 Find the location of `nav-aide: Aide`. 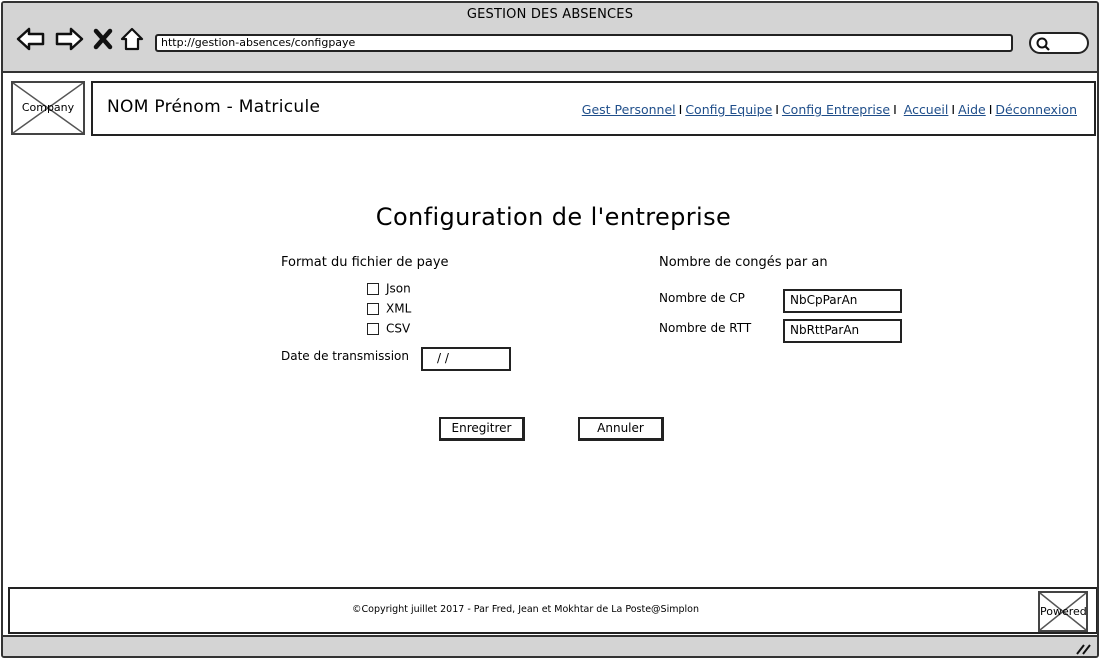

nav-aide: Aide is located at coordinates (972, 109).